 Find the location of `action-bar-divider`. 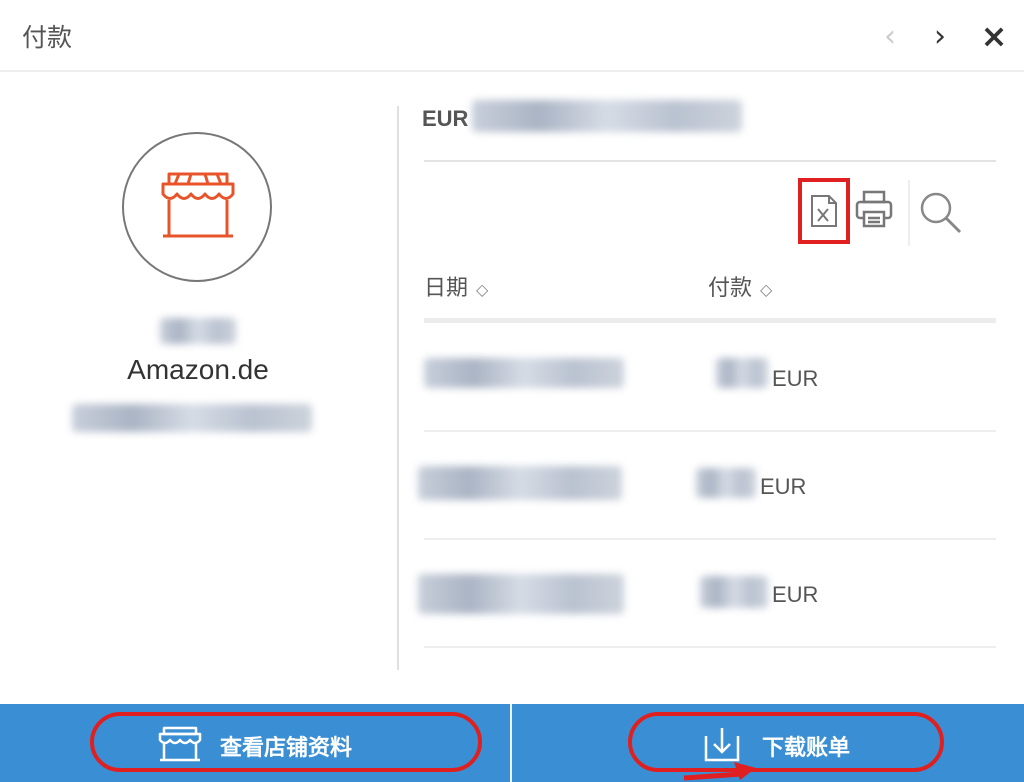

action-bar-divider is located at coordinates (511, 743).